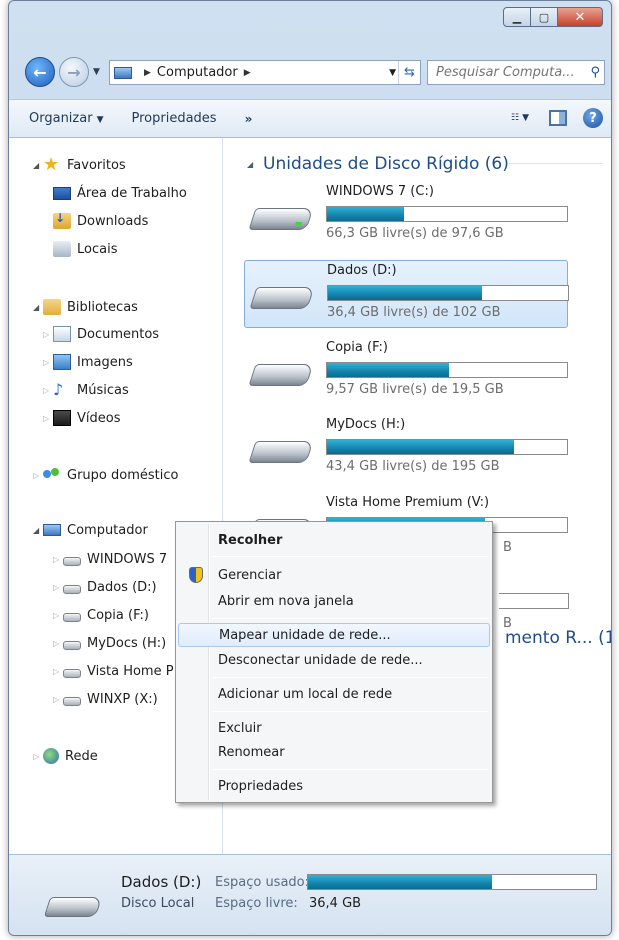 The image size is (619, 940). What do you see at coordinates (173, 118) in the screenshot?
I see `properties-button: Propriedades` at bounding box center [173, 118].